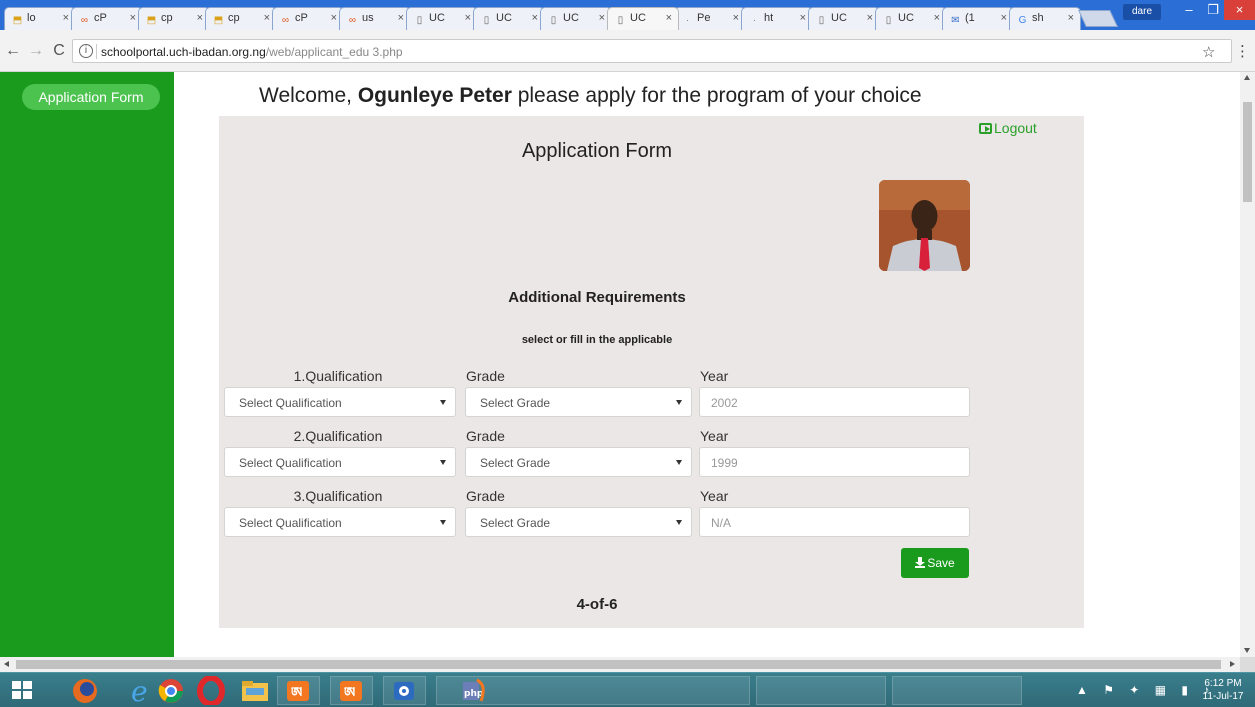 The image size is (1255, 707). I want to click on qualification-select-3: Select Qualification, so click(340, 522).